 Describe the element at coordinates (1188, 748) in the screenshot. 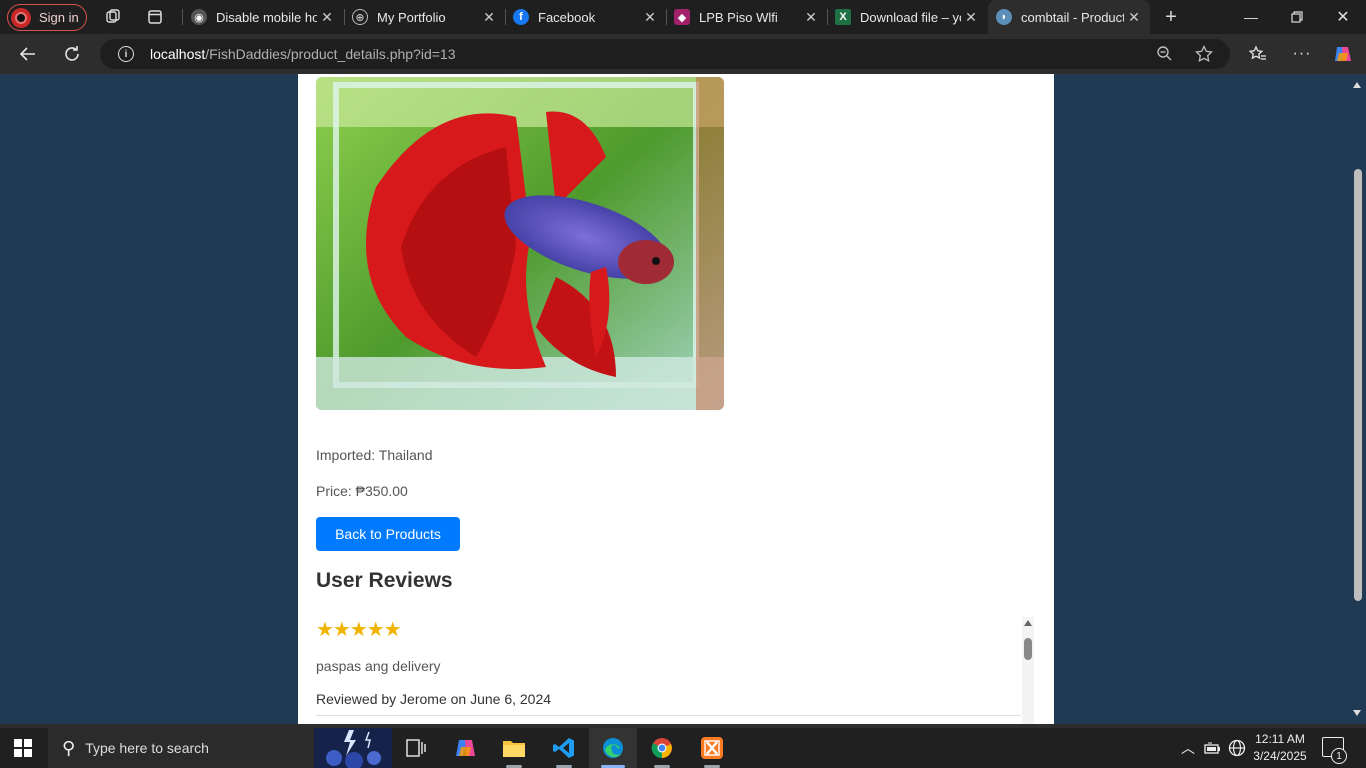

I see `show-hidden-icons-icon: ︿` at that location.